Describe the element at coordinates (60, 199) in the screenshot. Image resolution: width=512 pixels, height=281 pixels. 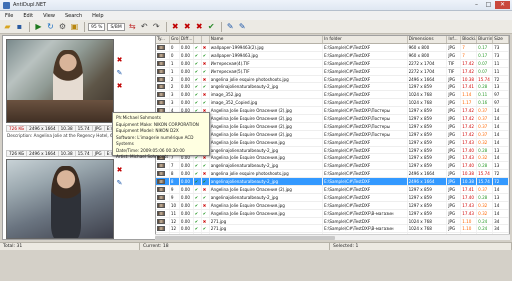
I see `preview-image-second` at that location.